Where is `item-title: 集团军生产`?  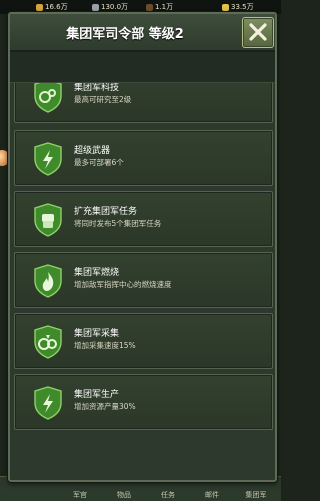 item-title: 集团军生产 is located at coordinates (97, 395).